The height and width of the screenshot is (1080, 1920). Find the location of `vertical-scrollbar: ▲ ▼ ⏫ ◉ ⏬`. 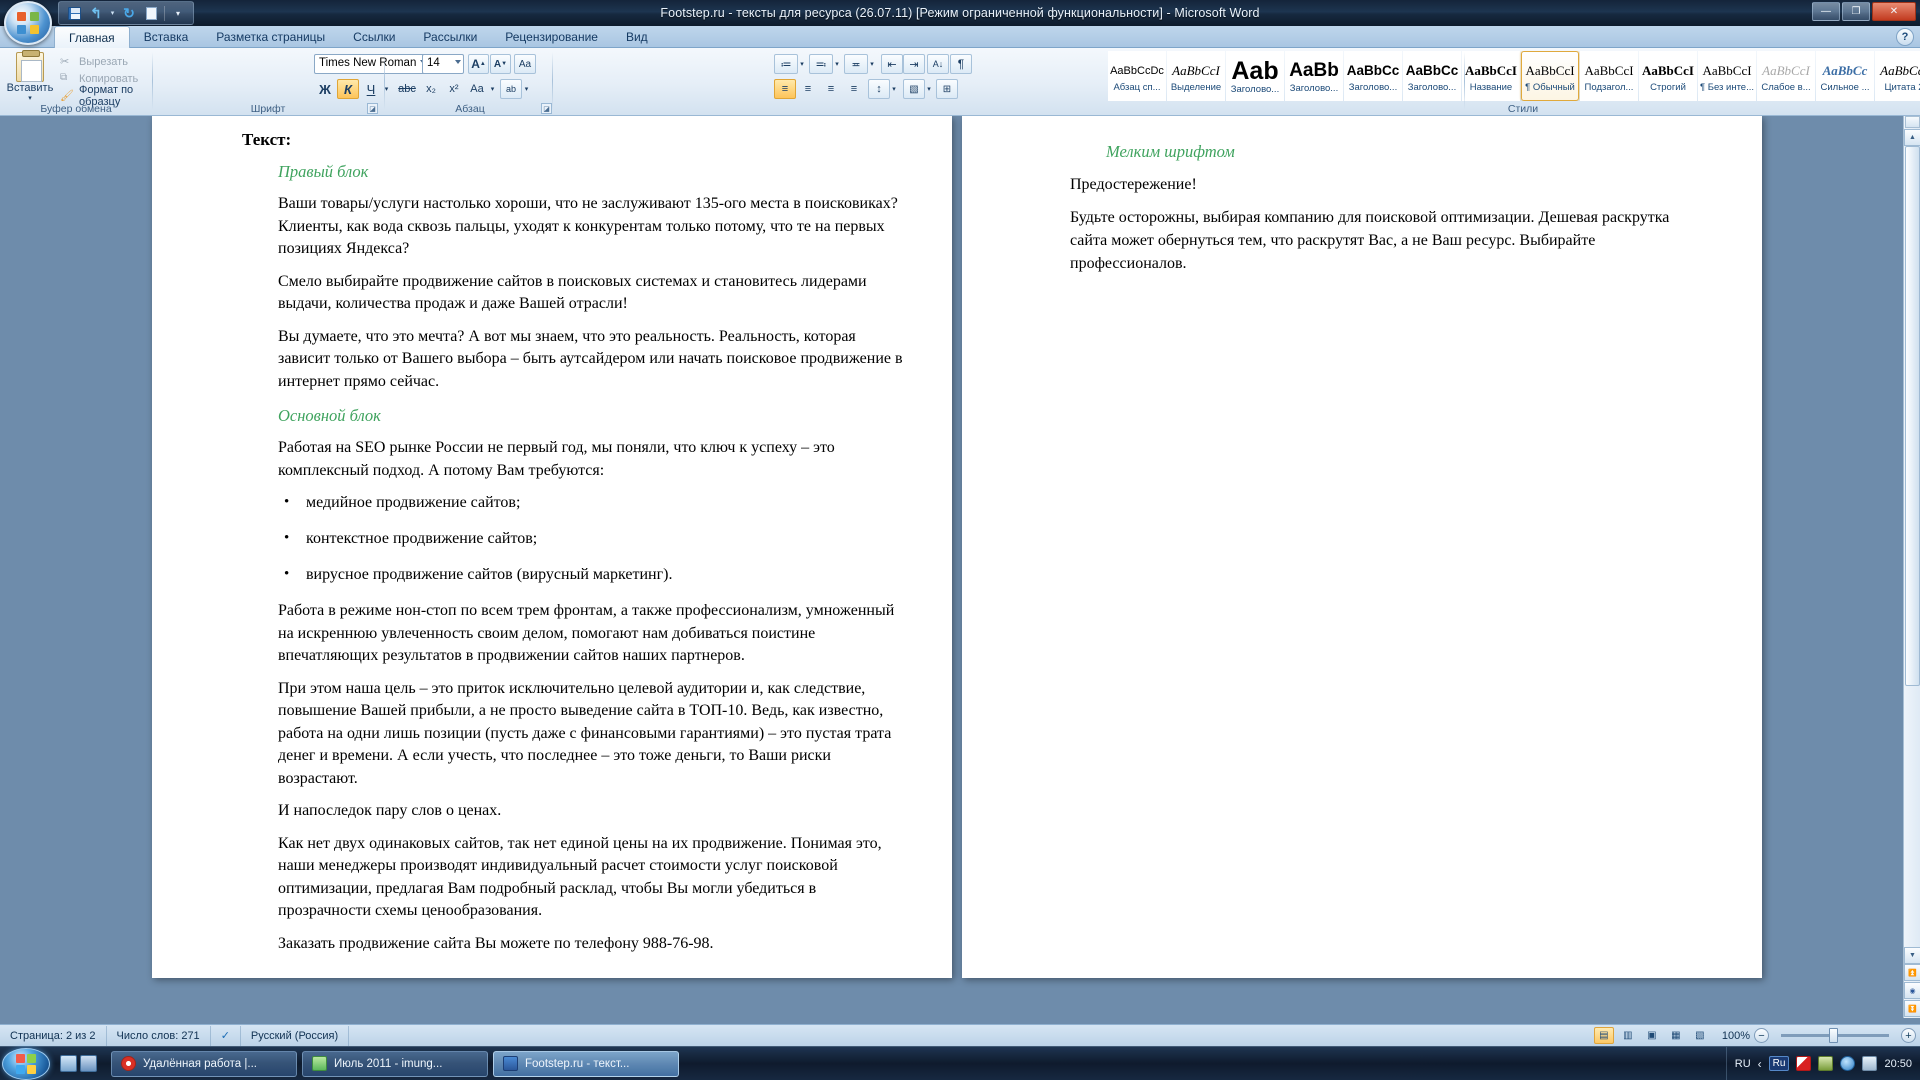

vertical-scrollbar: ▲ ▼ ⏫ ◉ ⏬ is located at coordinates (1911, 567).